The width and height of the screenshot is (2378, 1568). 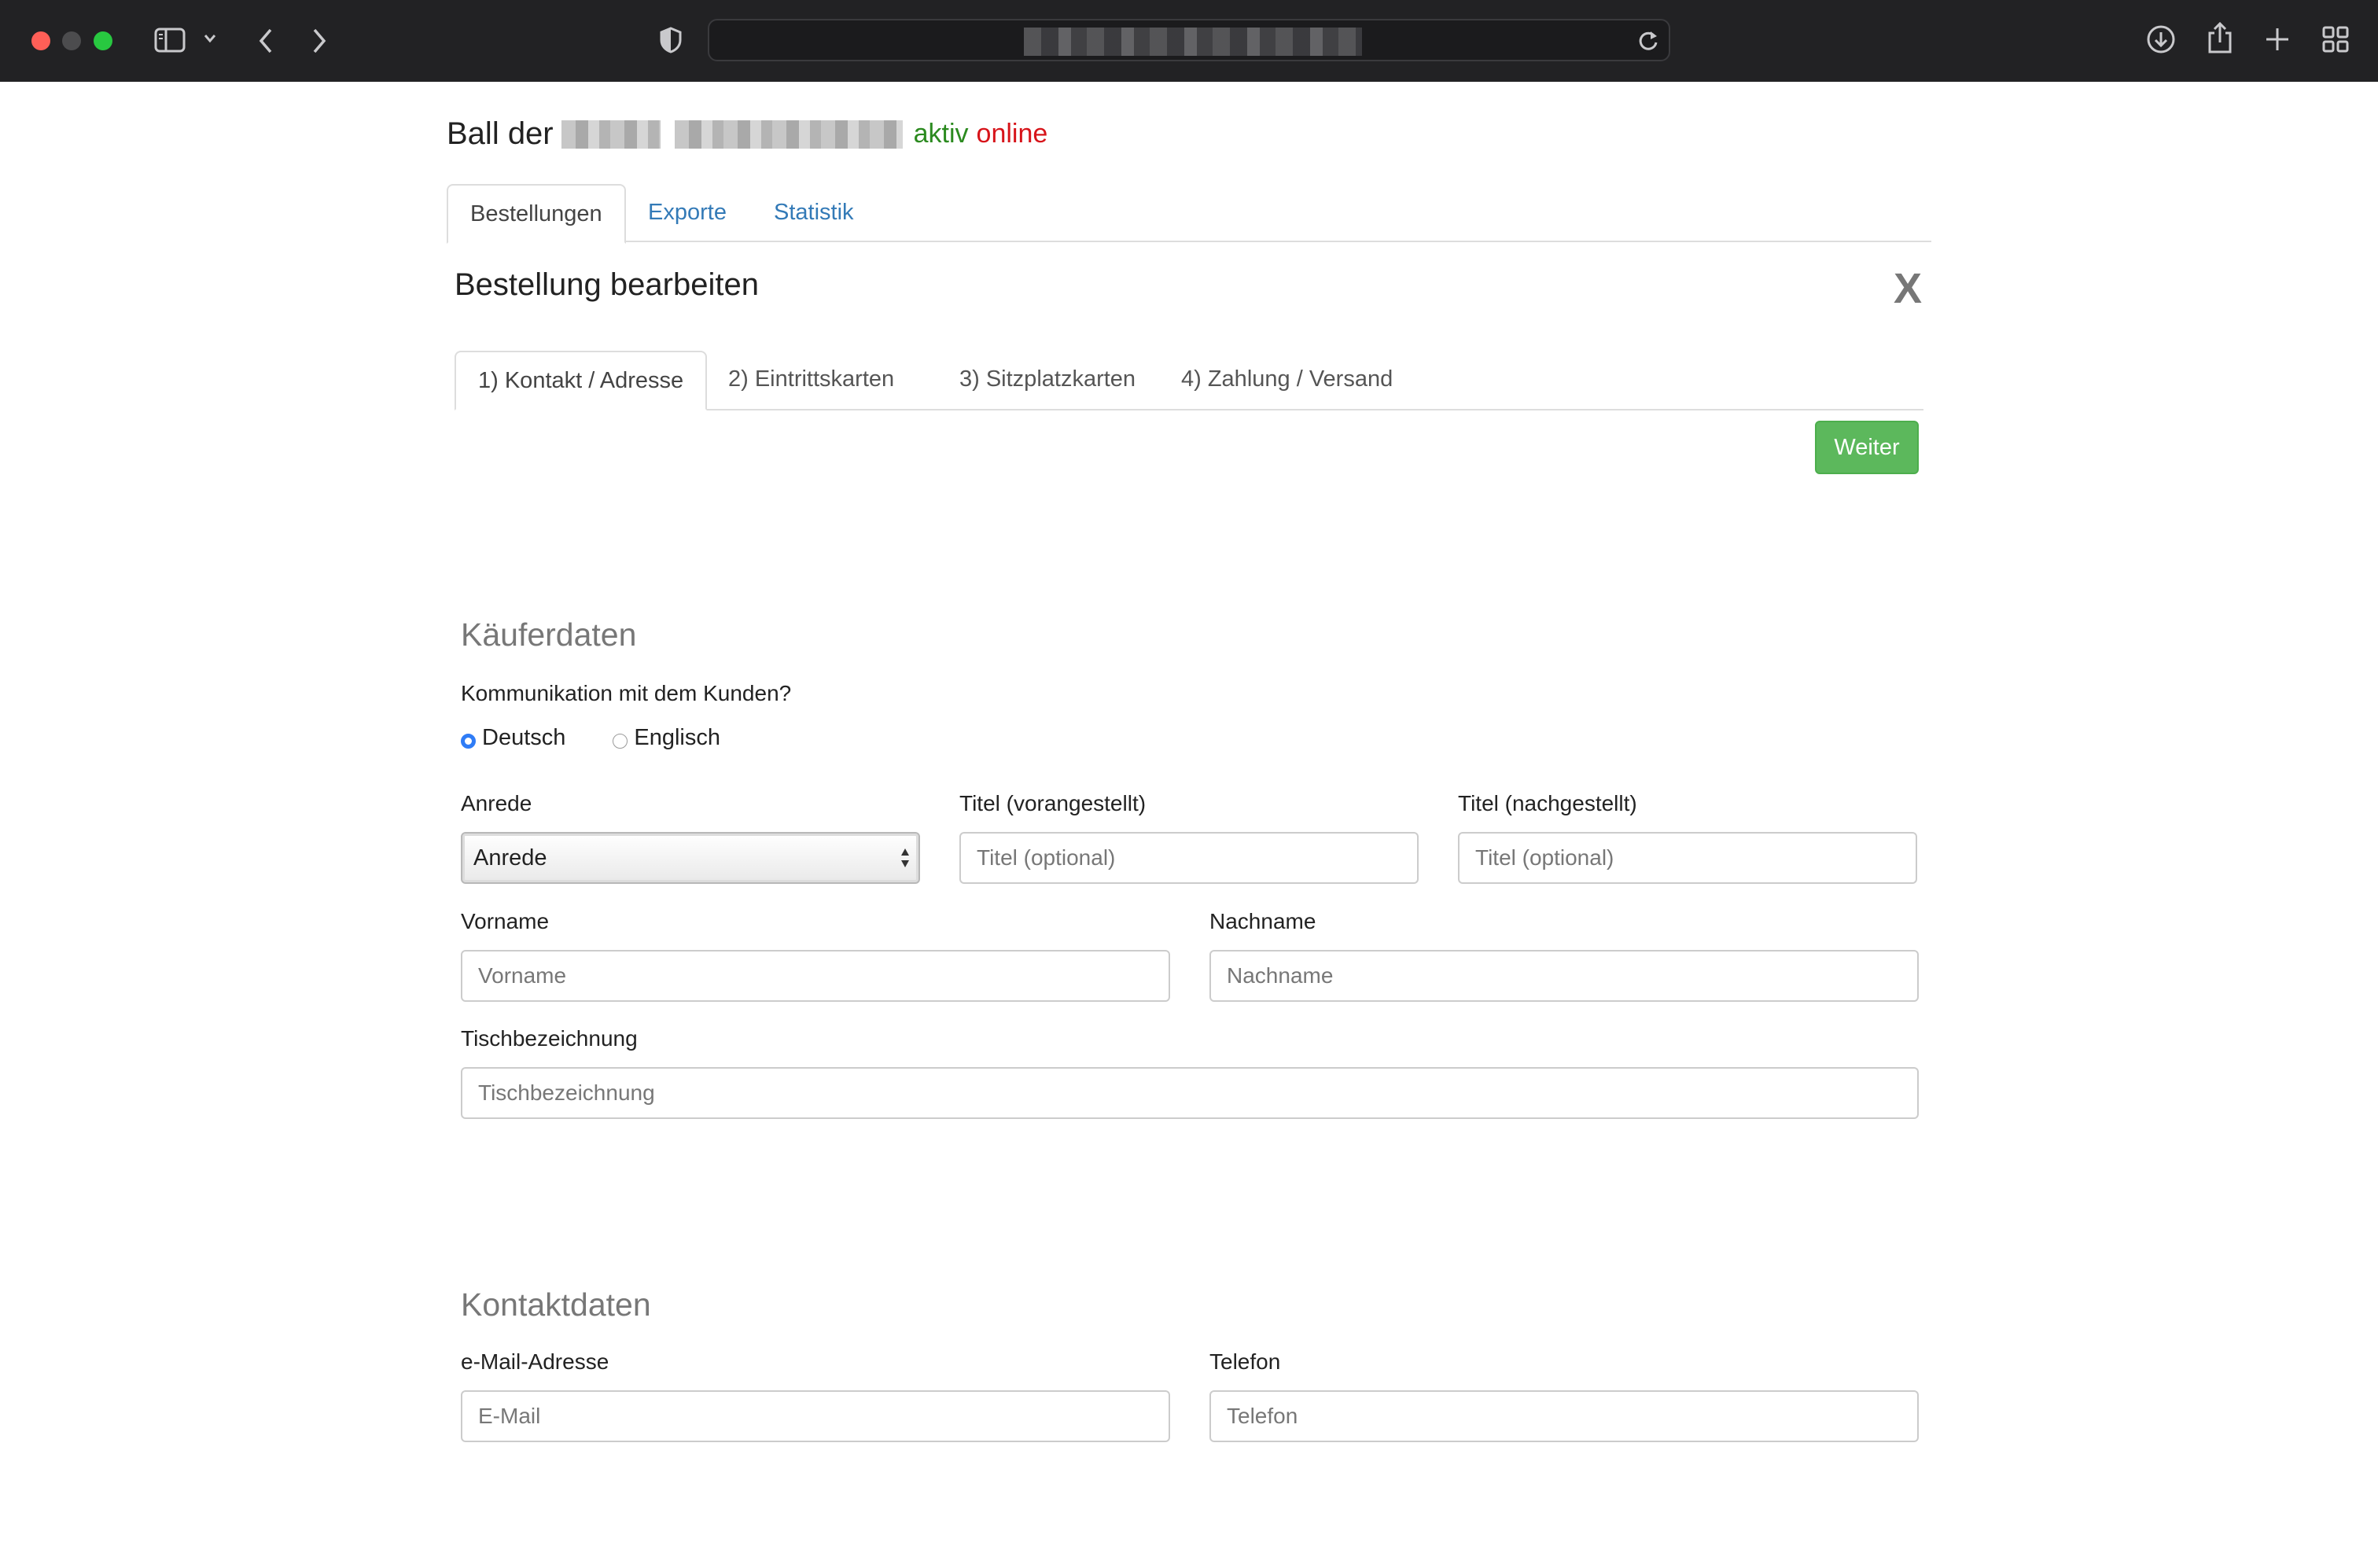 What do you see at coordinates (210, 38) in the screenshot?
I see `chevron-down-icon` at bounding box center [210, 38].